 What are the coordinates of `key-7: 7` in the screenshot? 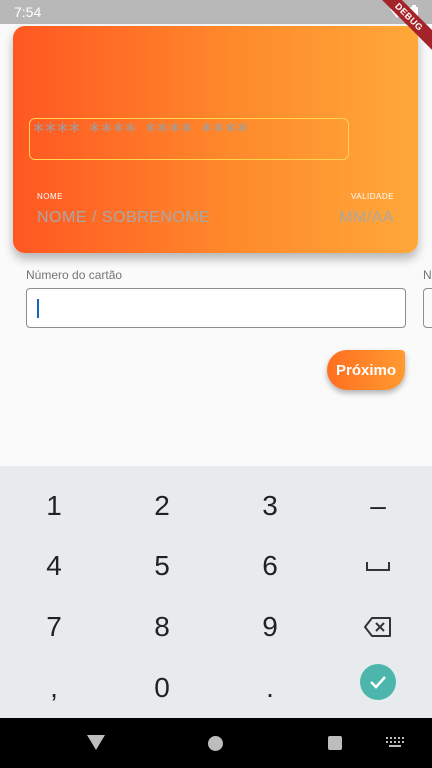 It's located at (54, 627).